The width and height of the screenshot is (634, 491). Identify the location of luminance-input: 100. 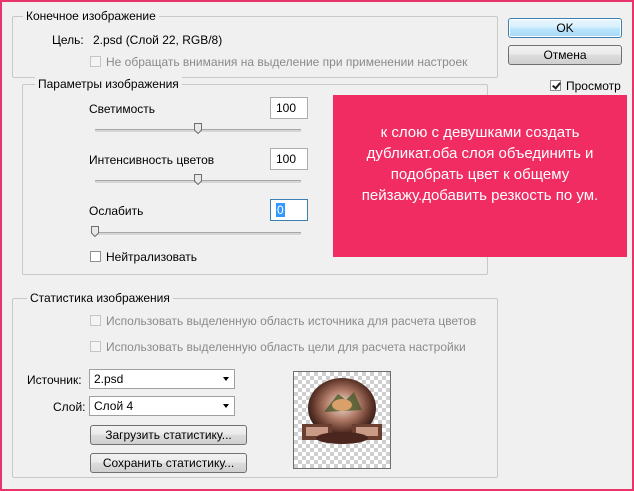
(289, 108).